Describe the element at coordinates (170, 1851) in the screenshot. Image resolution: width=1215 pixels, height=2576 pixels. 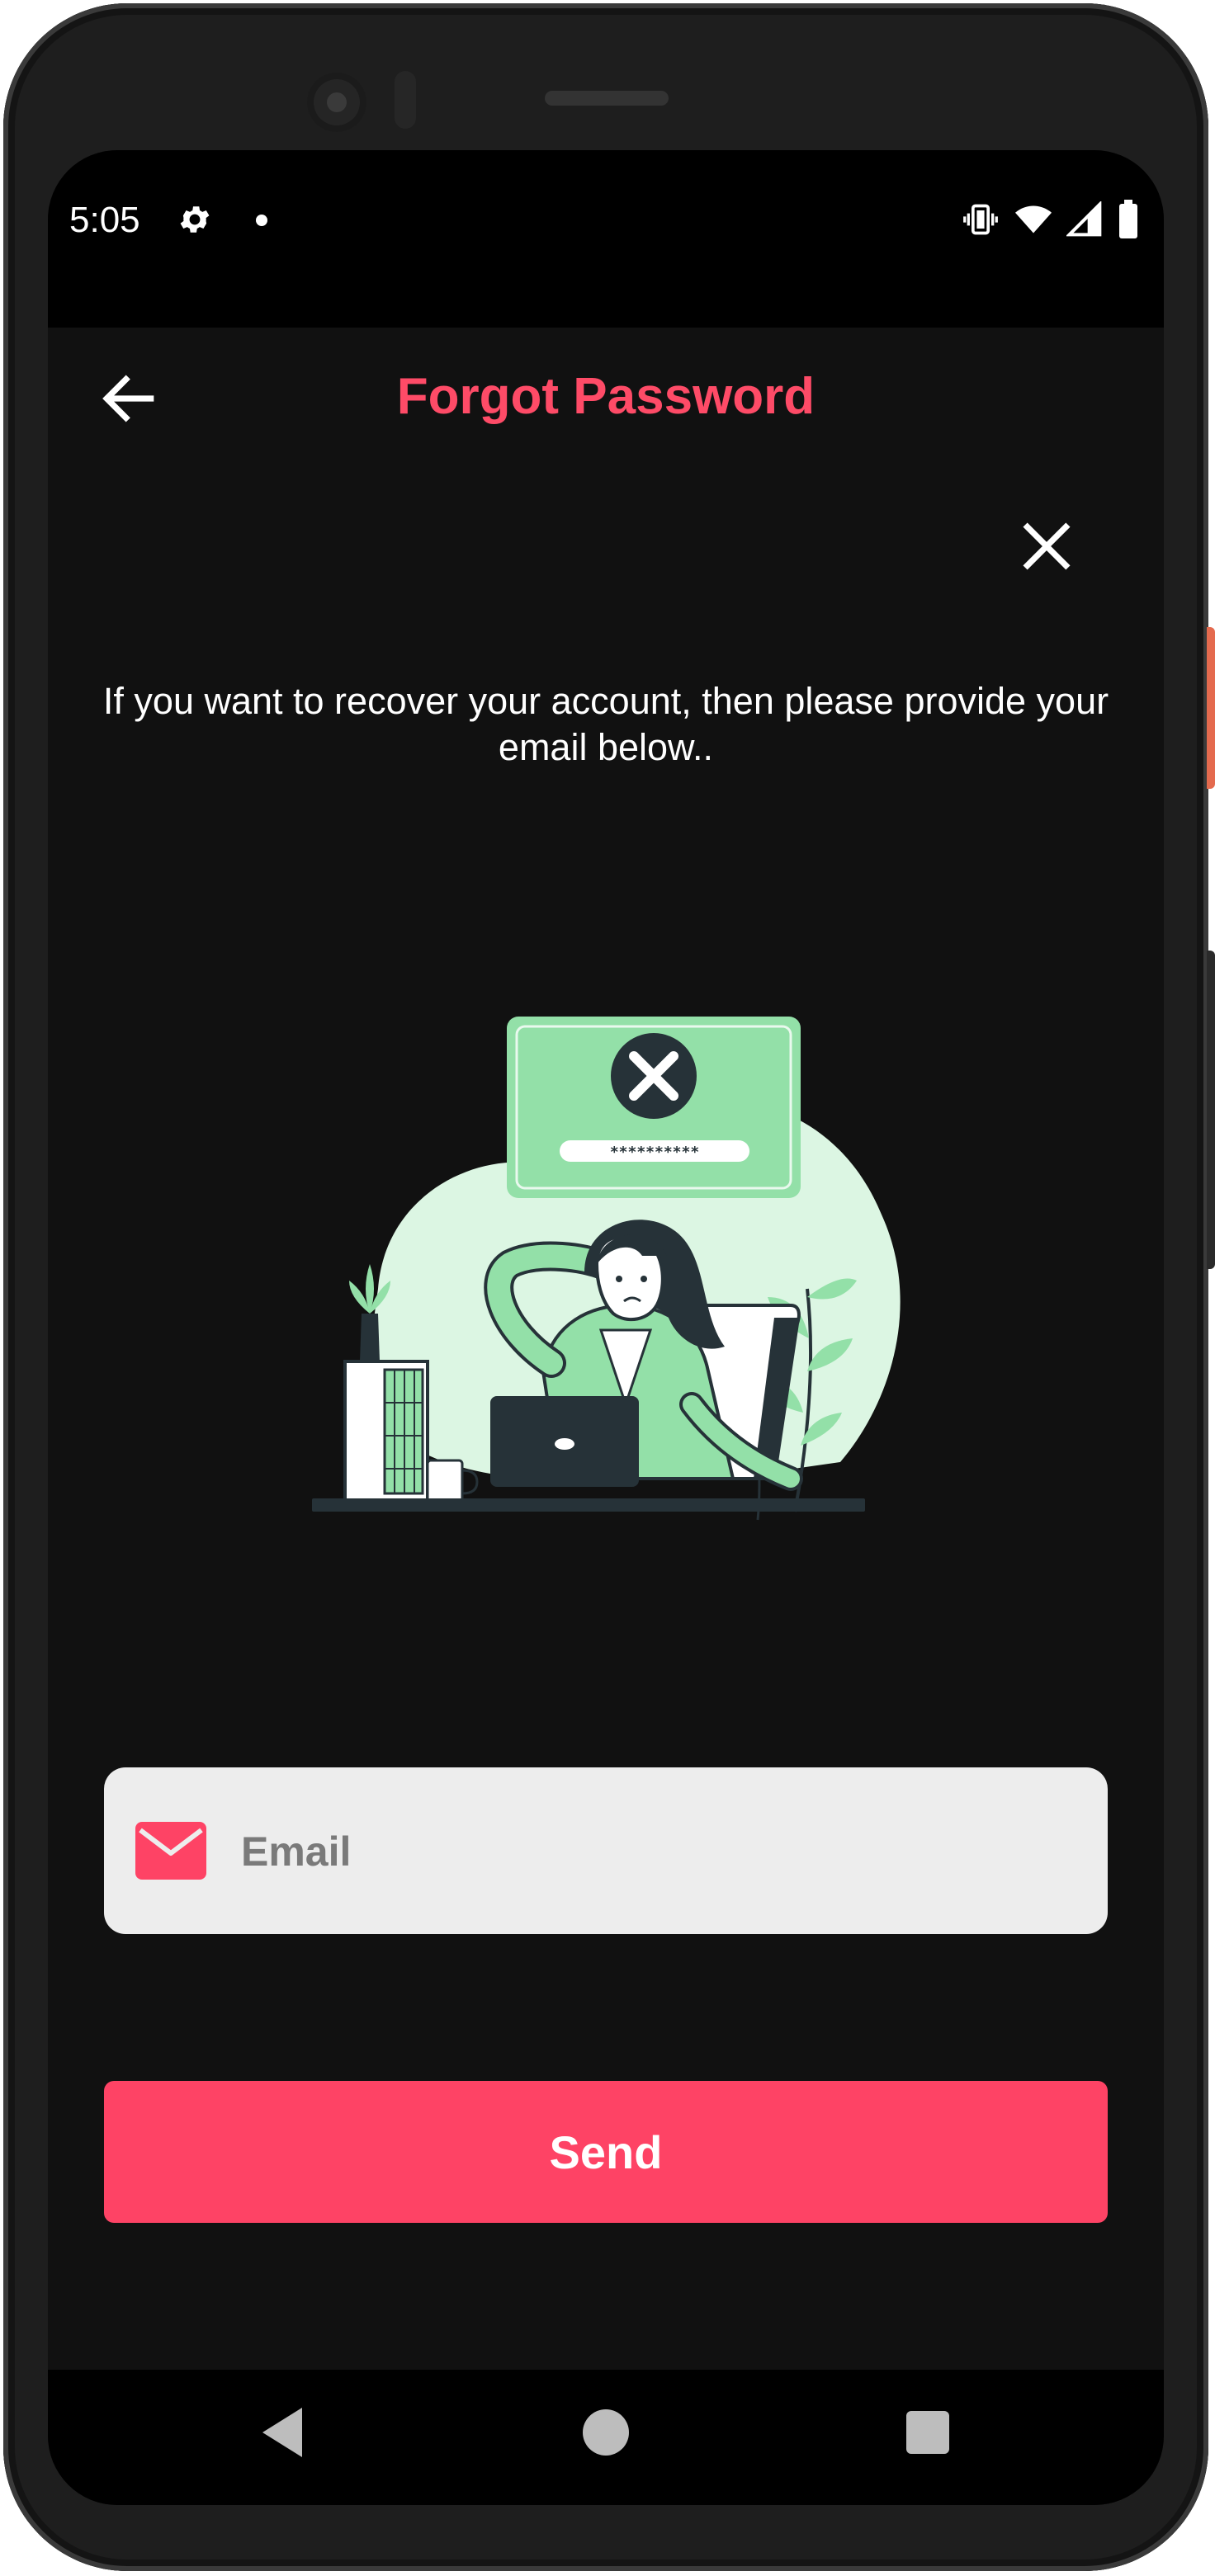
I see `envelope-icon` at that location.